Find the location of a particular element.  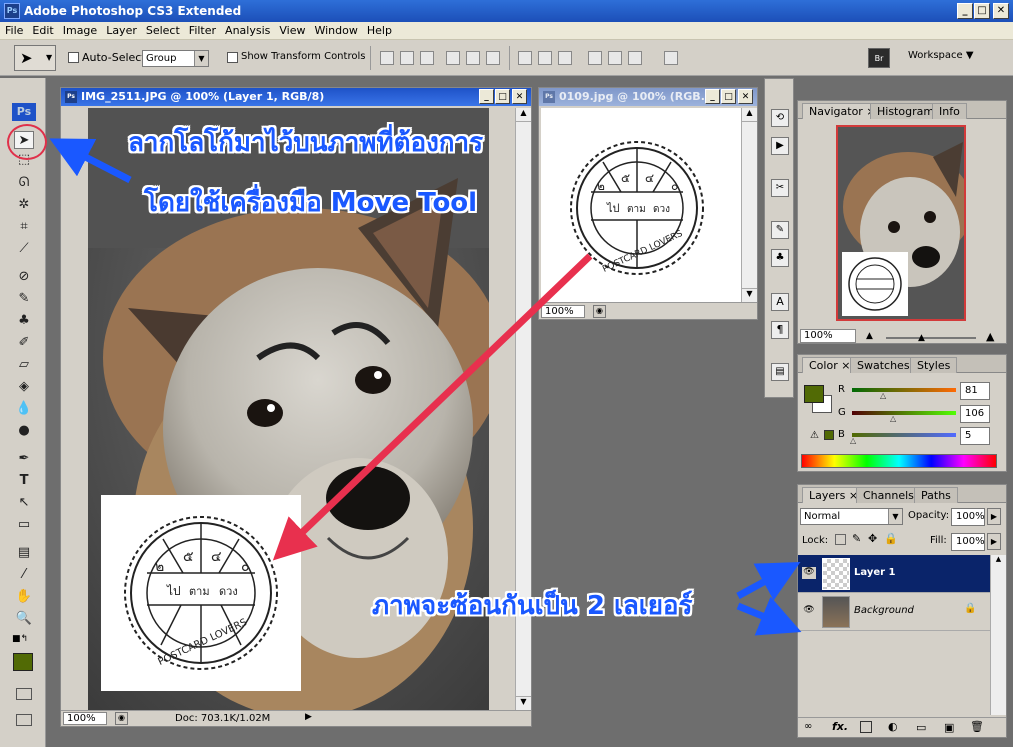

g-slider is located at coordinates (904, 413).